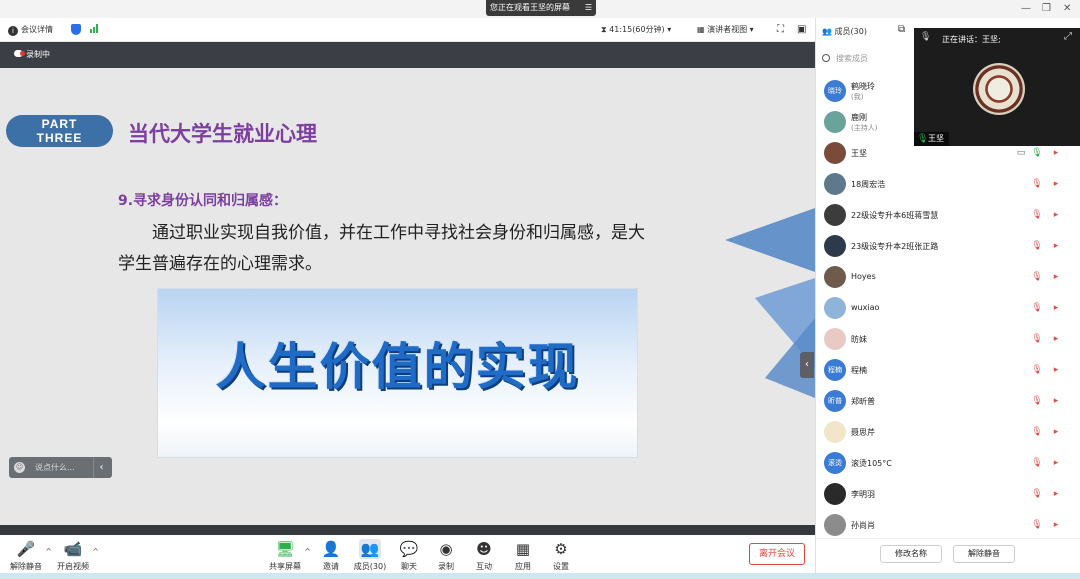  Describe the element at coordinates (19, 467) in the screenshot. I see `emoji-icon: ☺` at that location.